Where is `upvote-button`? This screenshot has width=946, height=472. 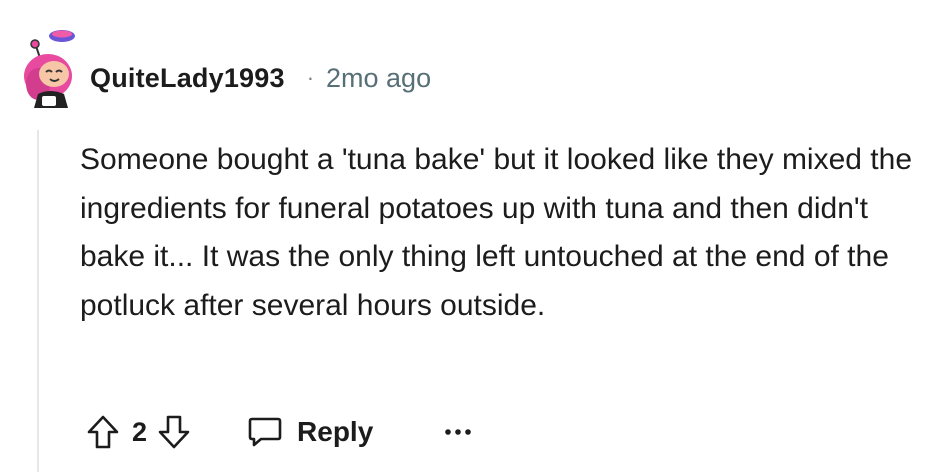
upvote-button is located at coordinates (103, 432).